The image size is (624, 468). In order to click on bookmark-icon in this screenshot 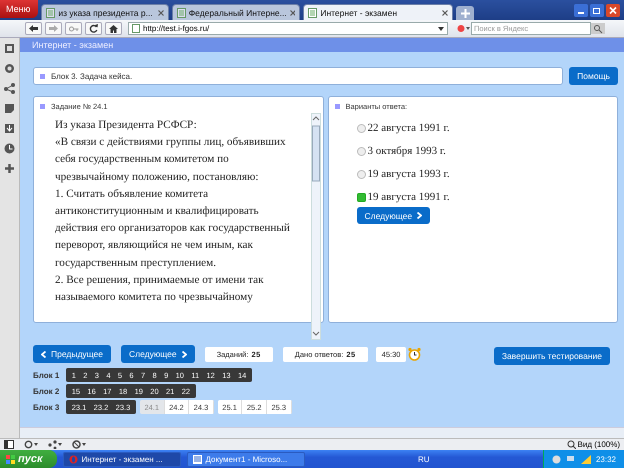, I will do `click(9, 48)`.